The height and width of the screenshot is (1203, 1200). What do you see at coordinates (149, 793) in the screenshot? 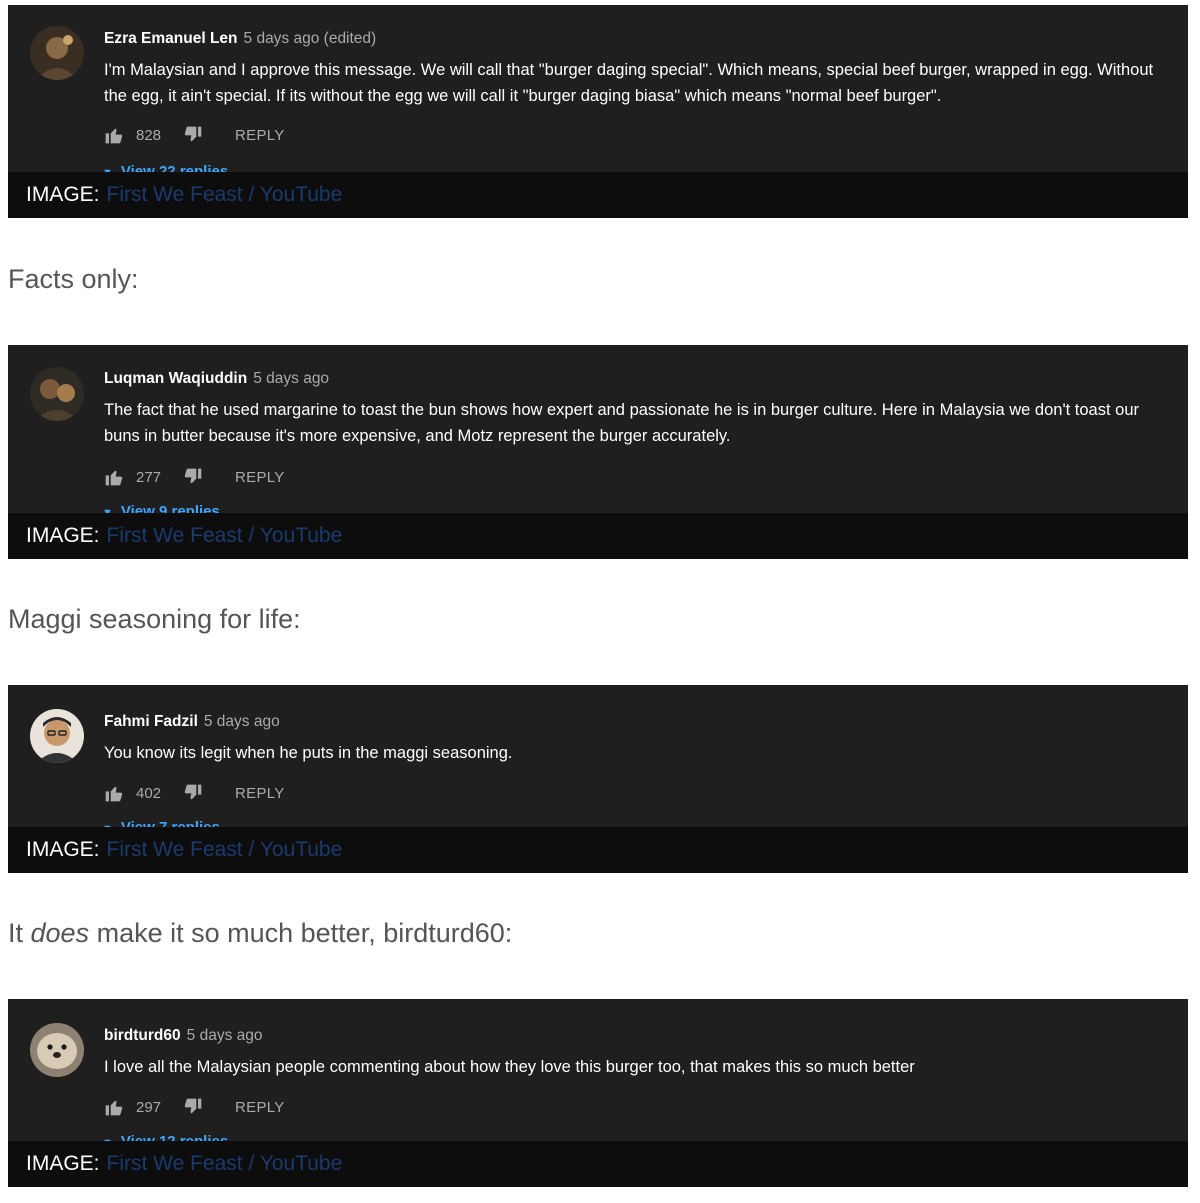
I see `like-count: 402` at bounding box center [149, 793].